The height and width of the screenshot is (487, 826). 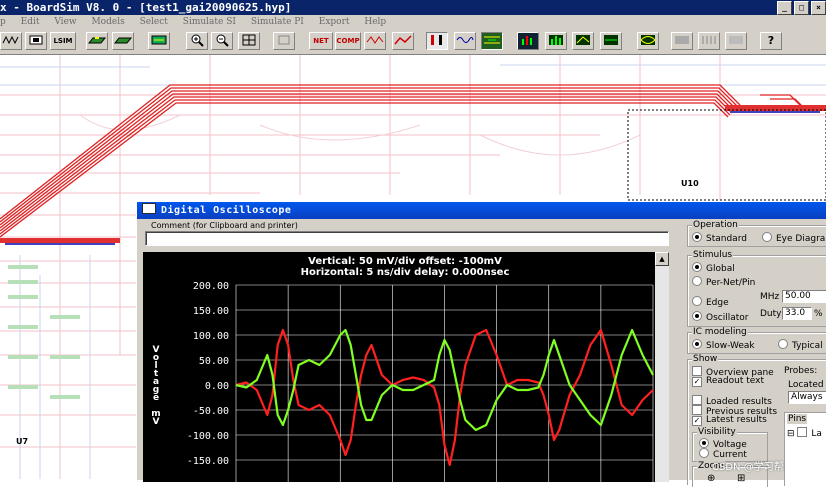 I want to click on pins-list: Pins ⊟ La, so click(x=805, y=449).